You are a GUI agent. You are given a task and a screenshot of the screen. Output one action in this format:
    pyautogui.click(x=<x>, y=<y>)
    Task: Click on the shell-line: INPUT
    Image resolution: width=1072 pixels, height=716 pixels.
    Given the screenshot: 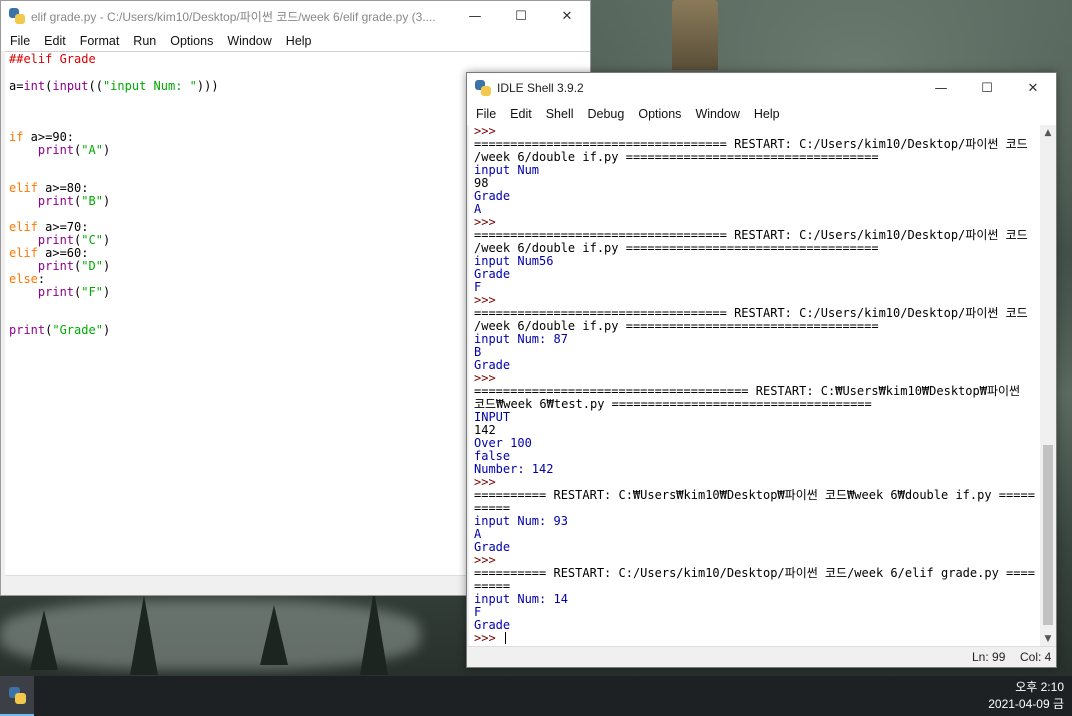 What is the action you would take?
    pyautogui.click(x=492, y=417)
    